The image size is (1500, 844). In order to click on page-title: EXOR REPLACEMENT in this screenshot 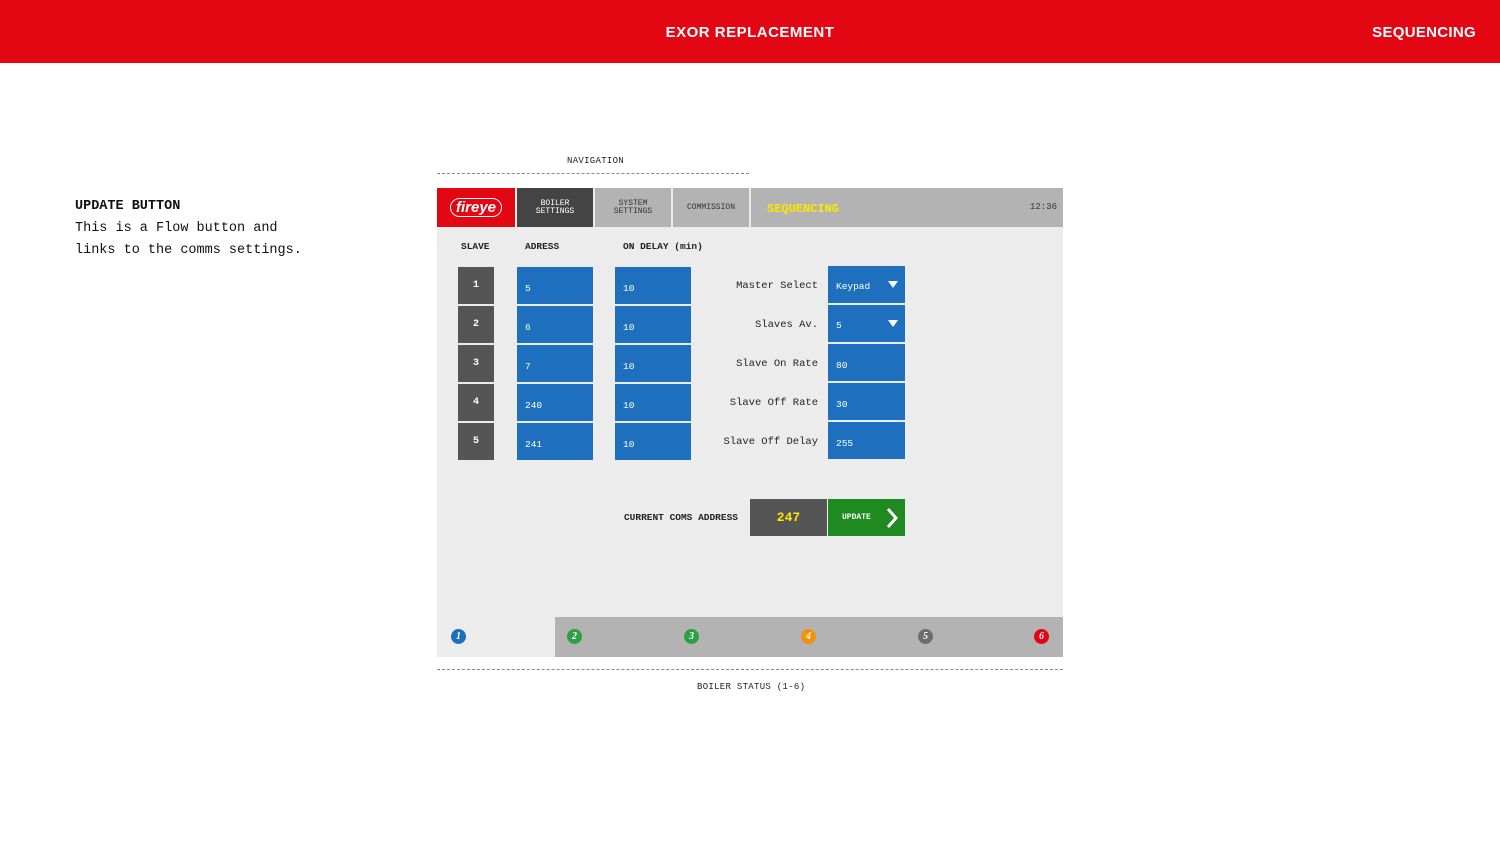, I will do `click(750, 32)`.